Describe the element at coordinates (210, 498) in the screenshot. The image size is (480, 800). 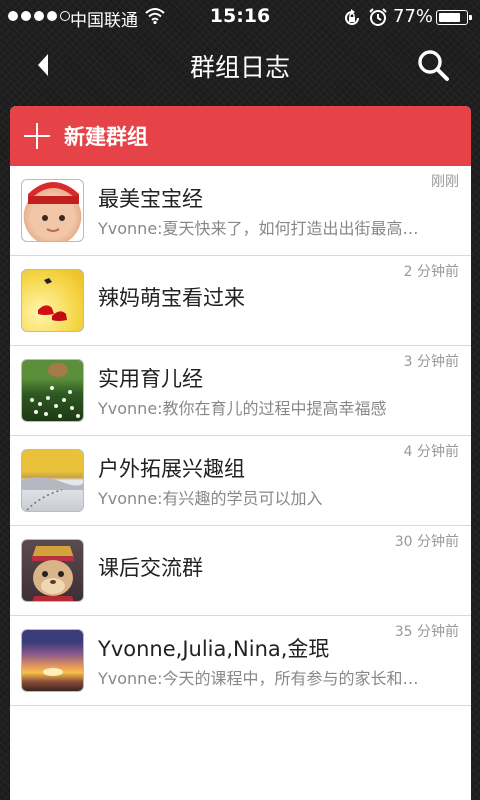
I see `group-last-message: Yvonne:有兴趣的学员可以加入` at that location.